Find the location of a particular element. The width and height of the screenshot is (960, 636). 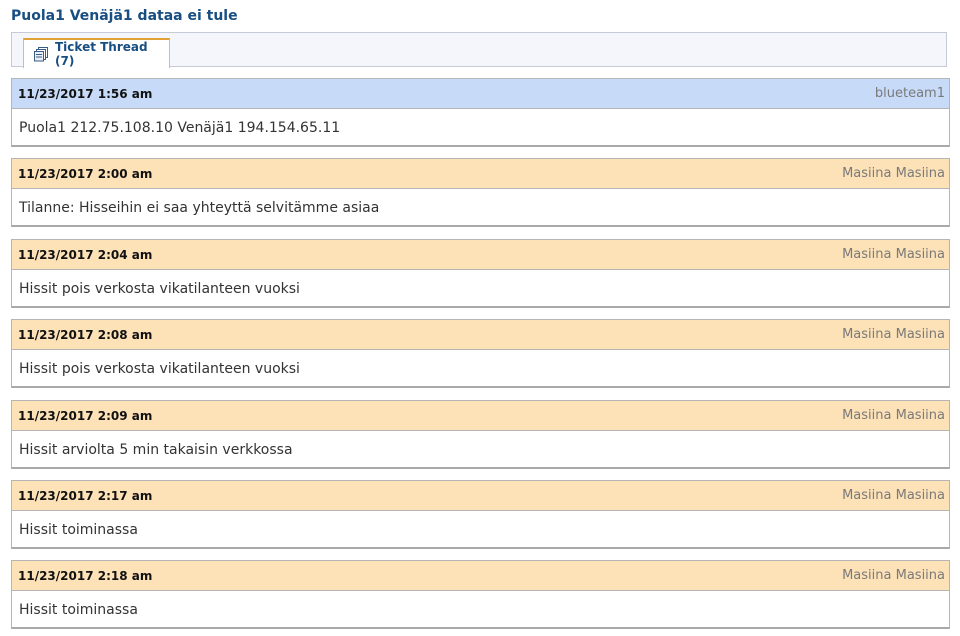

tab-ticket-thread: Ticket Thread (7) is located at coordinates (96, 53).